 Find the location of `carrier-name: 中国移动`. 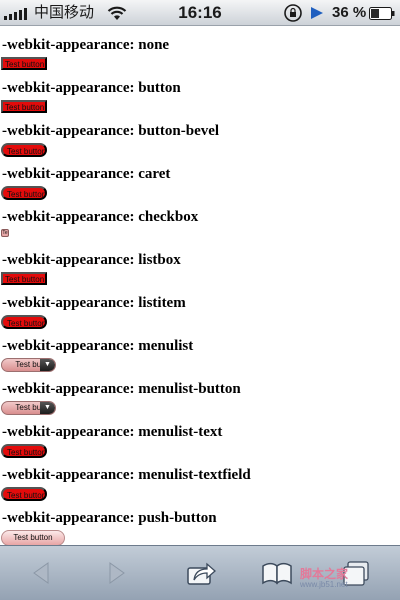

carrier-name: 中国移动 is located at coordinates (64, 12).